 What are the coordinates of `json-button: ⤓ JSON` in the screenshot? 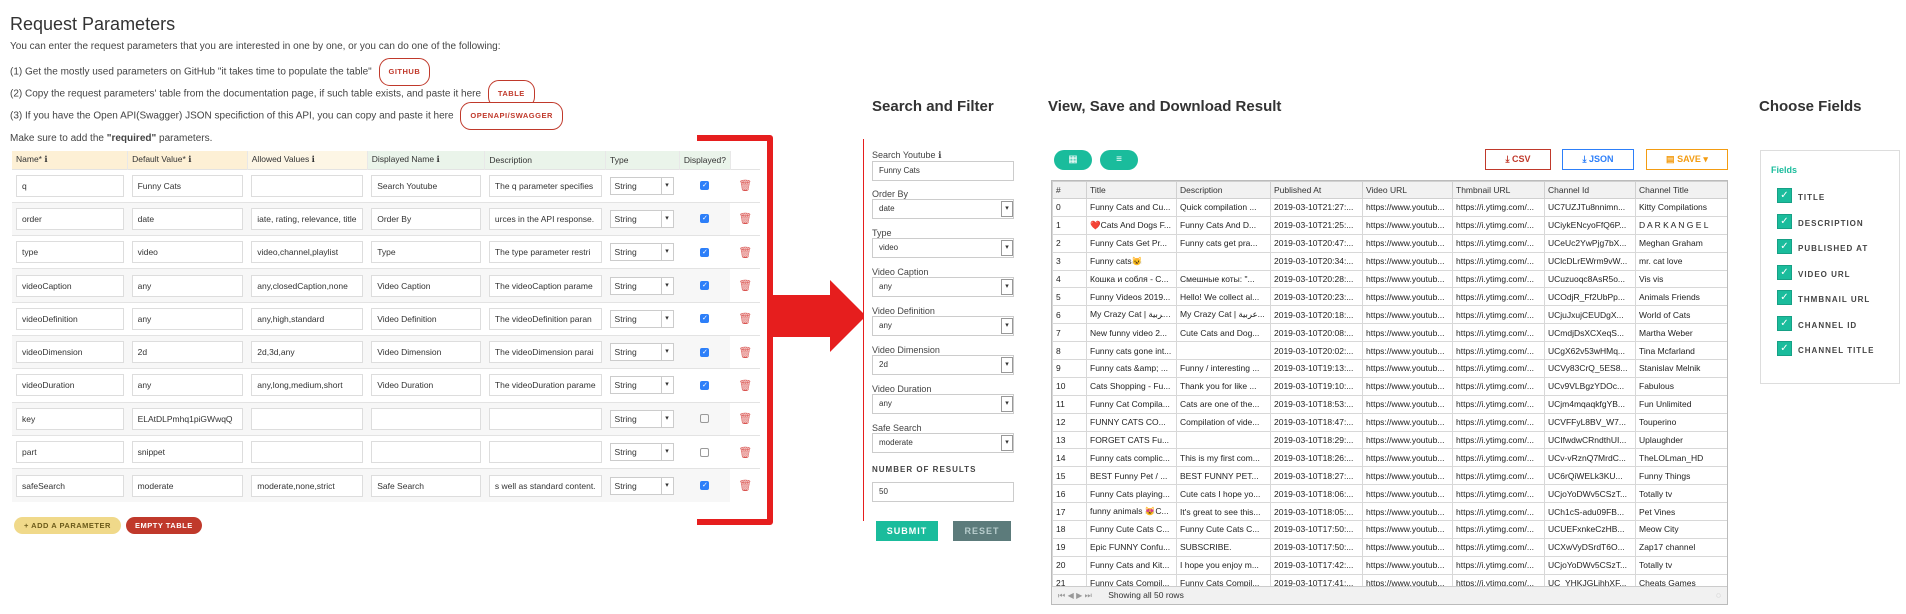 It's located at (1598, 159).